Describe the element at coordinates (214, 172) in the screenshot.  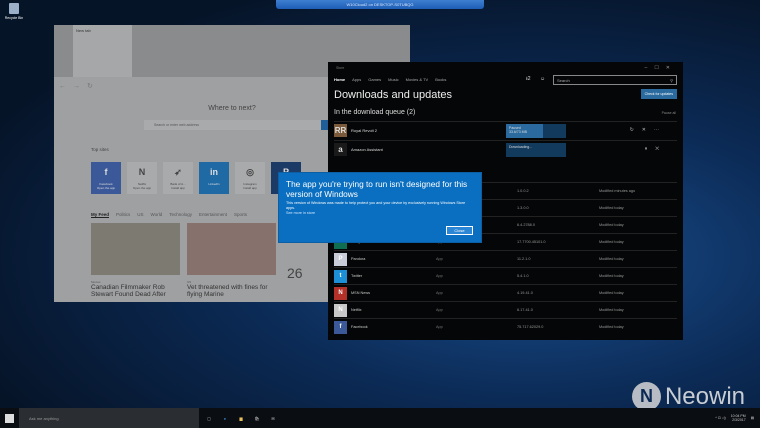
I see `site-logo-icon: in` at that location.